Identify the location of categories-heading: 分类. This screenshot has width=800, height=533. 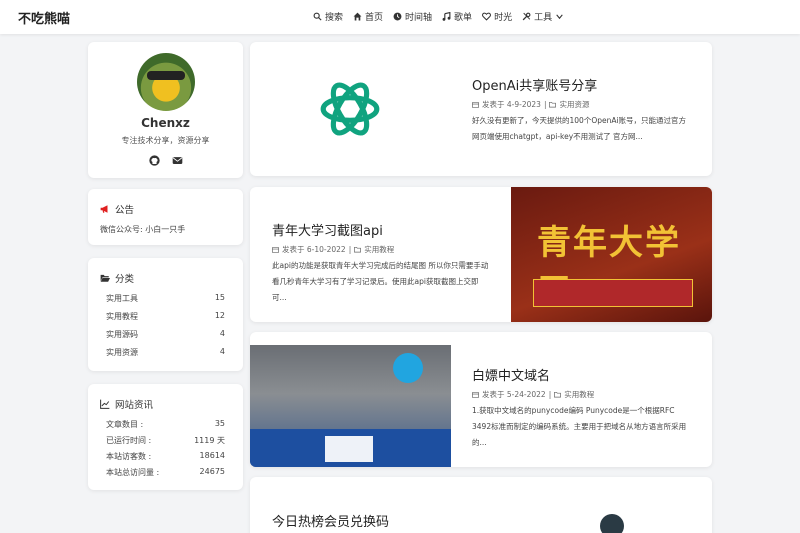
(117, 278).